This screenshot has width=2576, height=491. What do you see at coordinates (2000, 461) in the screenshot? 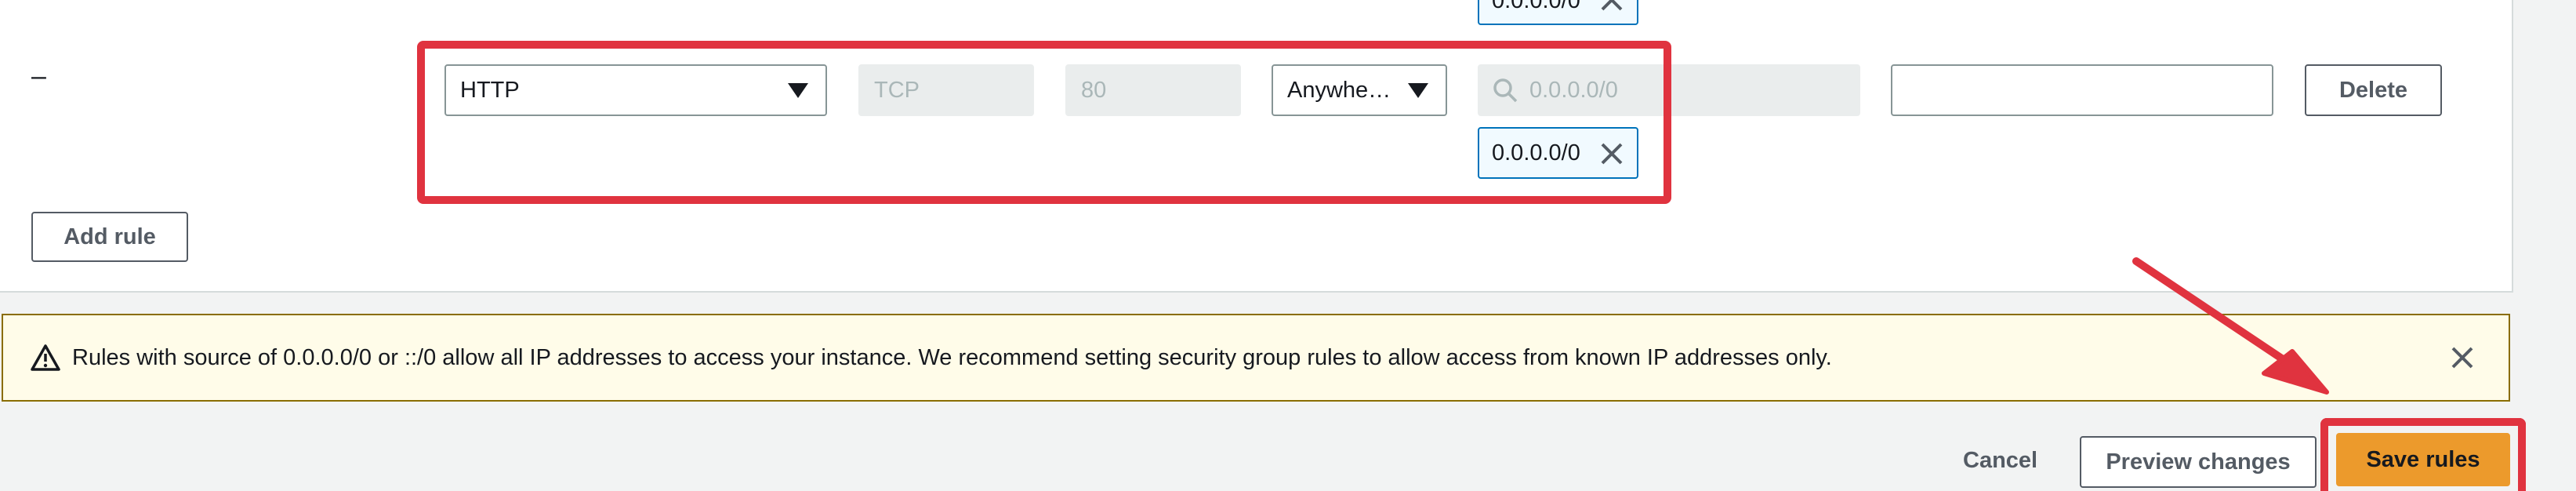
I see `cancel-button: Cancel` at bounding box center [2000, 461].